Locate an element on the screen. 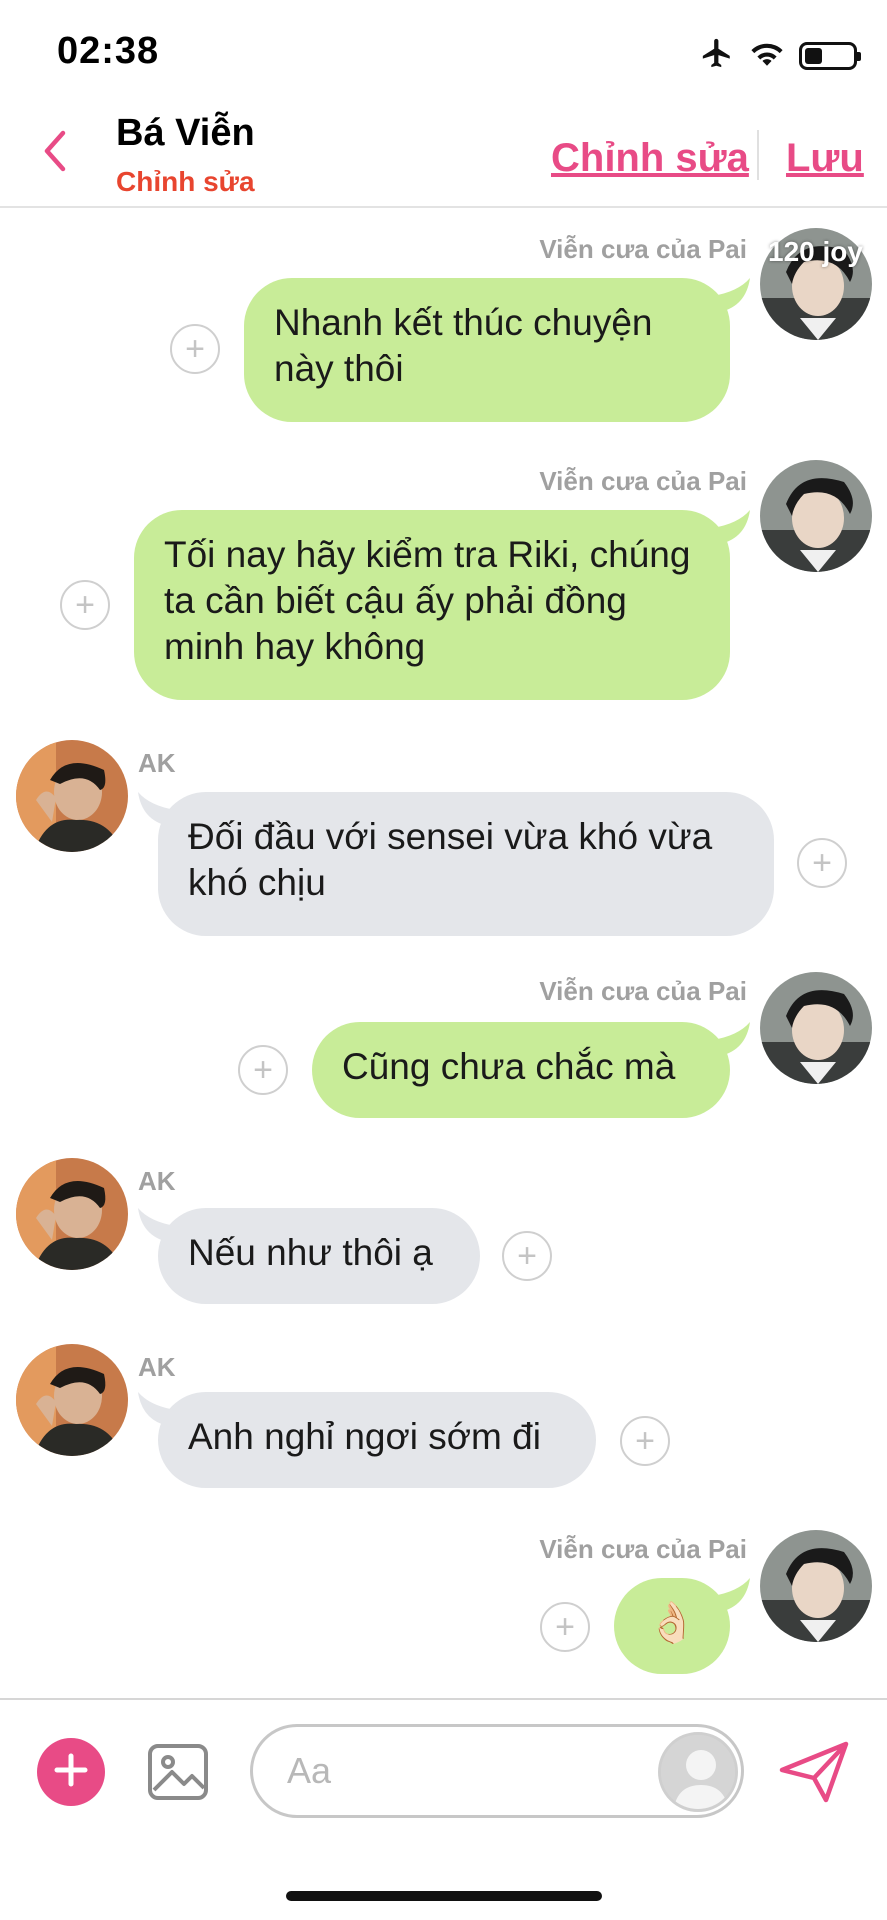 This screenshot has height=1920, width=887. back-button is located at coordinates (55, 153).